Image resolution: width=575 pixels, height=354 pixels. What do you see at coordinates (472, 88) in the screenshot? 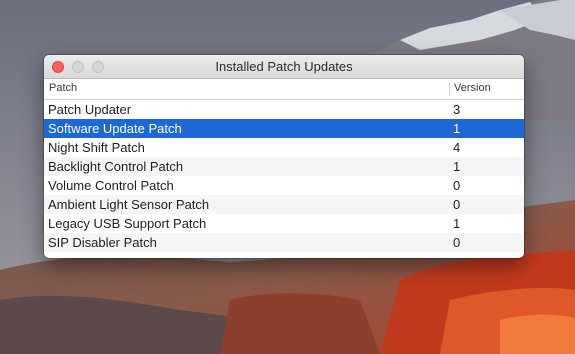
I see `column-header-version: Version` at bounding box center [472, 88].